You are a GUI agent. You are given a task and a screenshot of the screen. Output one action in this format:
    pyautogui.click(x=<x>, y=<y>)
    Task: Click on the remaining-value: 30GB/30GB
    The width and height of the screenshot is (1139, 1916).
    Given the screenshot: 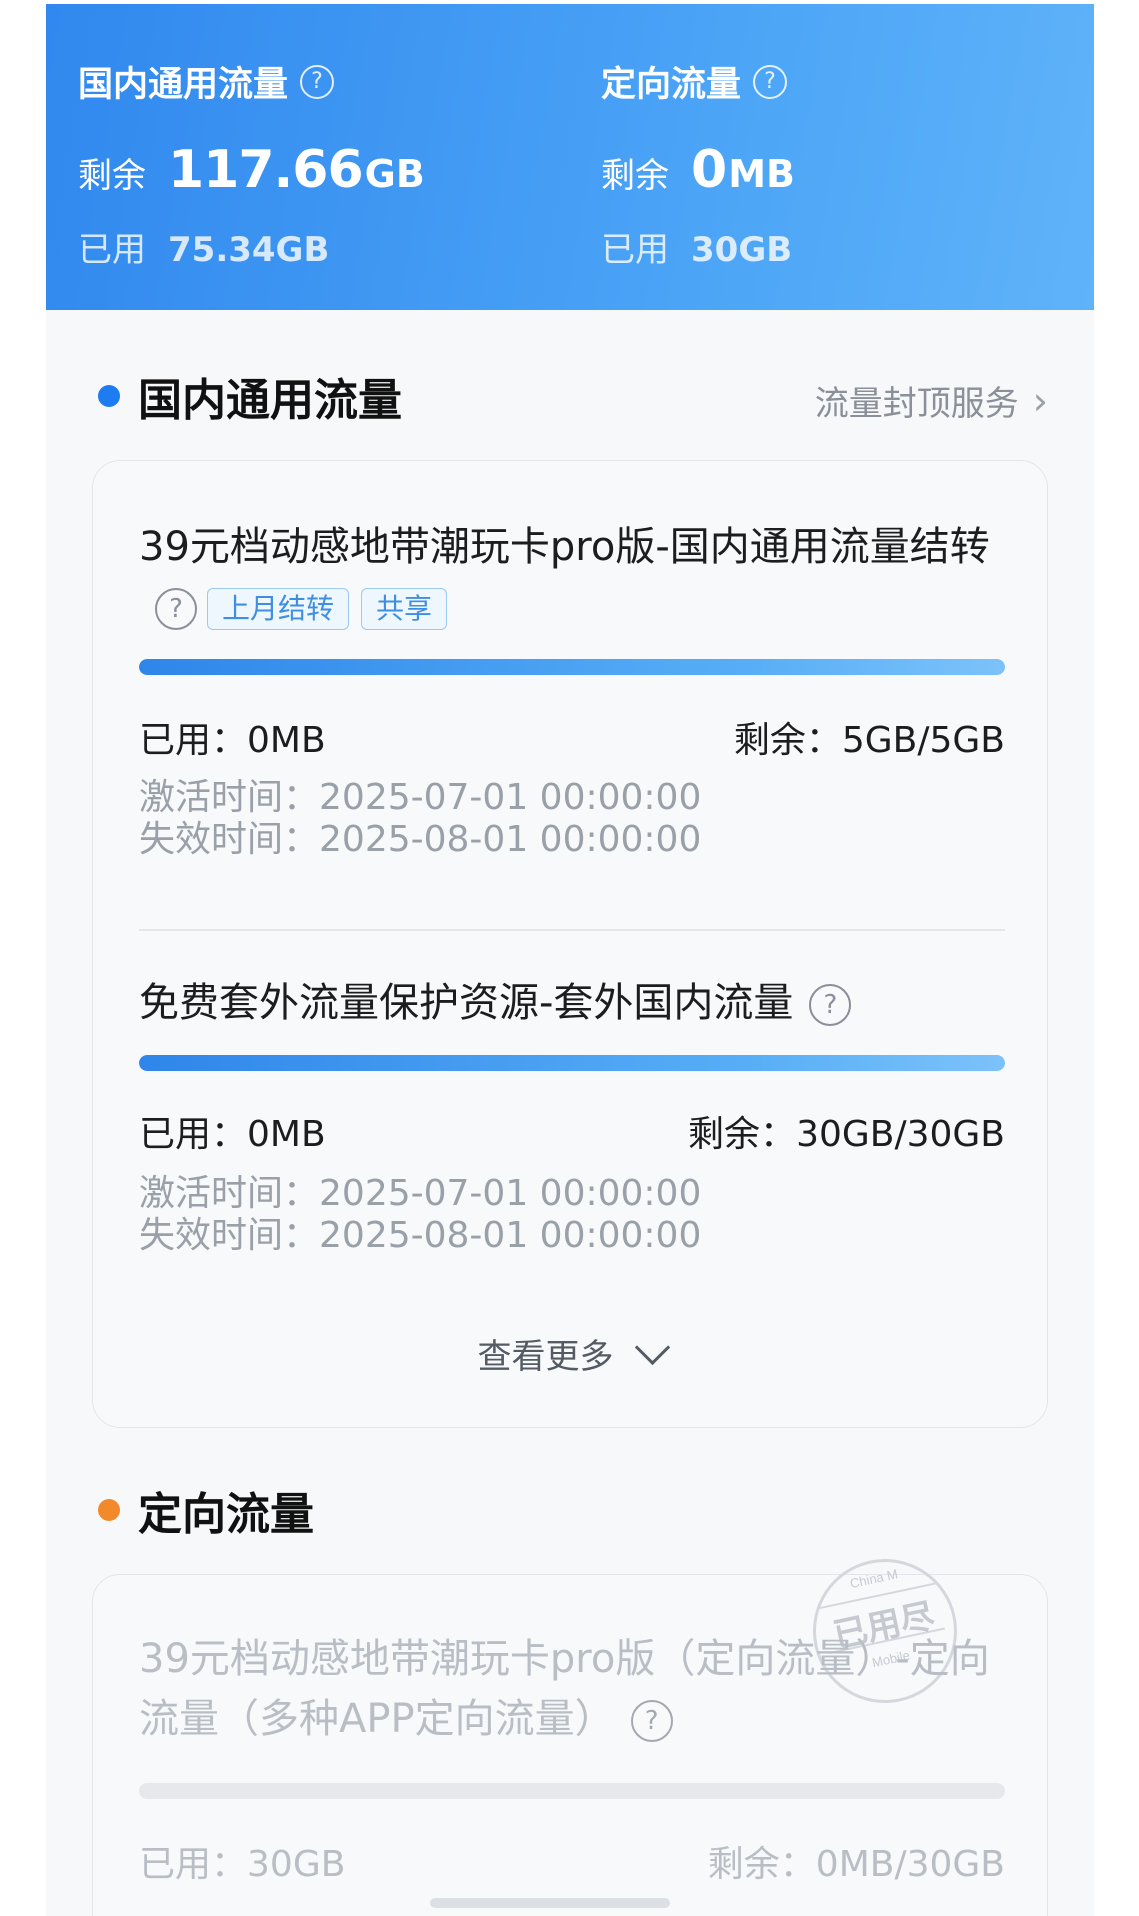 What is the action you would take?
    pyautogui.click(x=900, y=1134)
    